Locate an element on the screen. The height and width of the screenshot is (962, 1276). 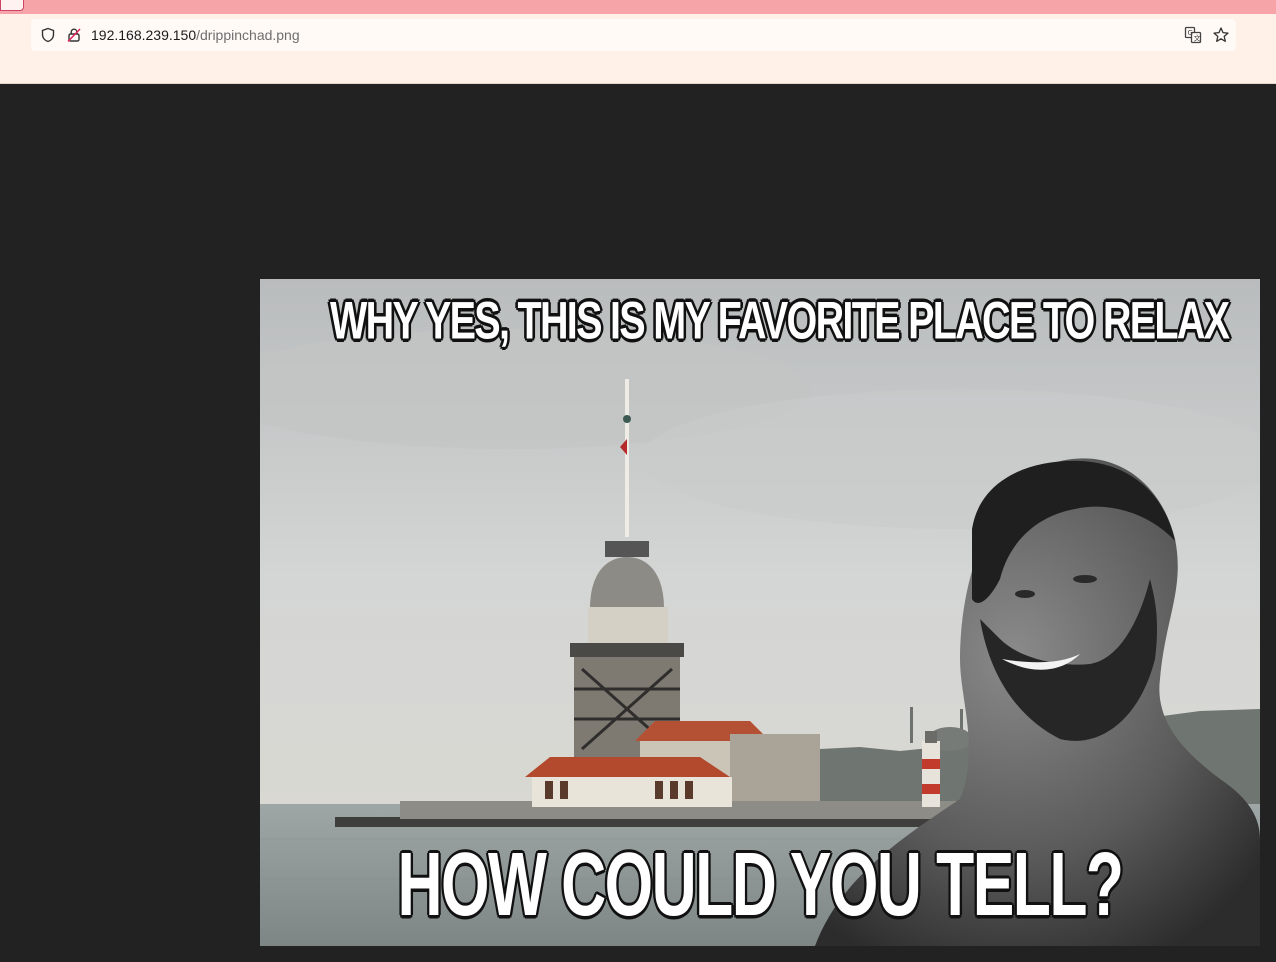
insecure-lock-icon is located at coordinates (74, 35).